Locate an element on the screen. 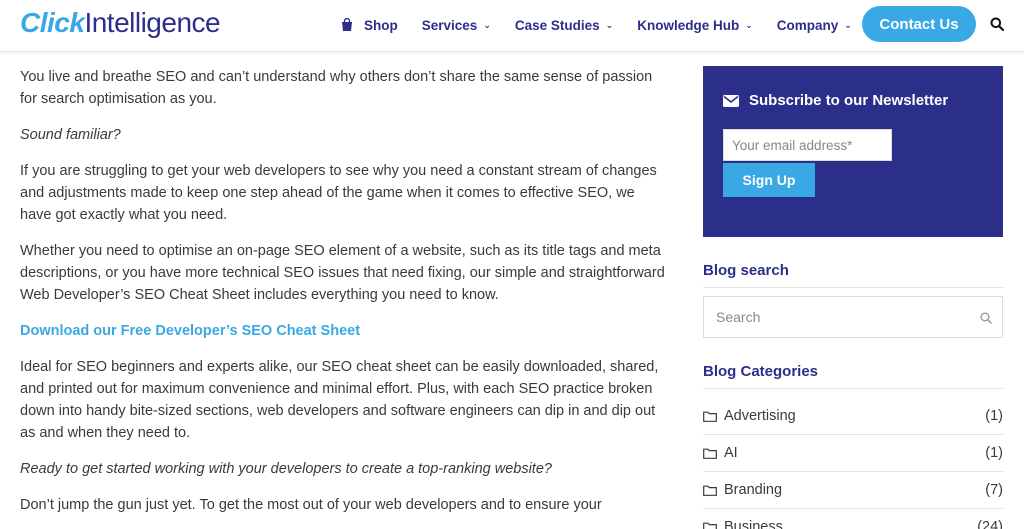  nav-item-company-label: Company is located at coordinates (807, 25).